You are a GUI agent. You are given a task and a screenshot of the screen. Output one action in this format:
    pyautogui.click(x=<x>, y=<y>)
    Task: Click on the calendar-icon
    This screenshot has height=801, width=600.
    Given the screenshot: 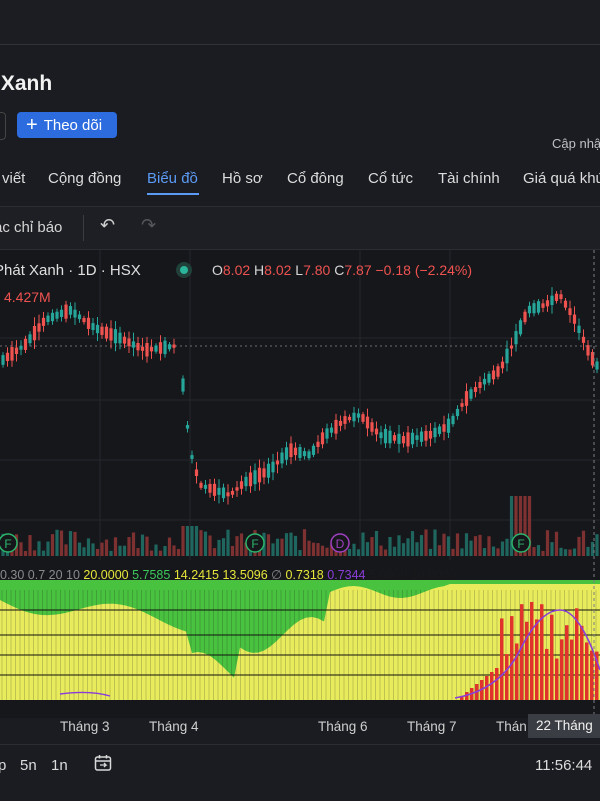 What is the action you would take?
    pyautogui.click(x=103, y=763)
    